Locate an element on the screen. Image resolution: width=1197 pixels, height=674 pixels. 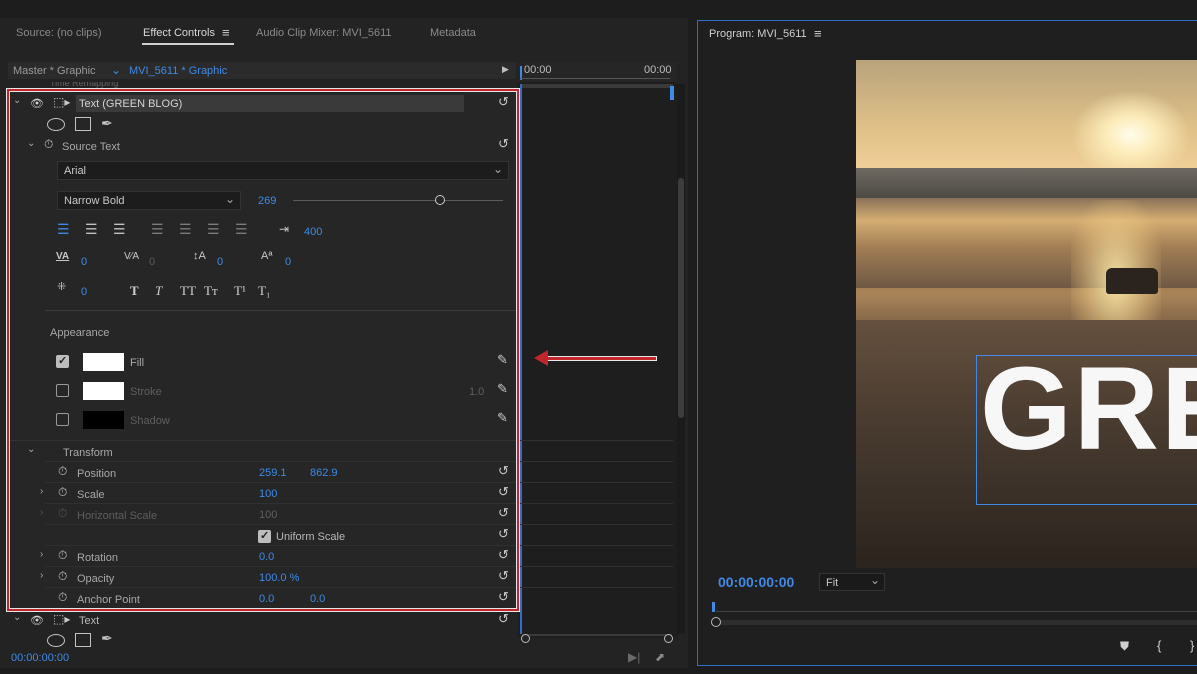
ellipse-mask-icon is located at coordinates (56, 640).